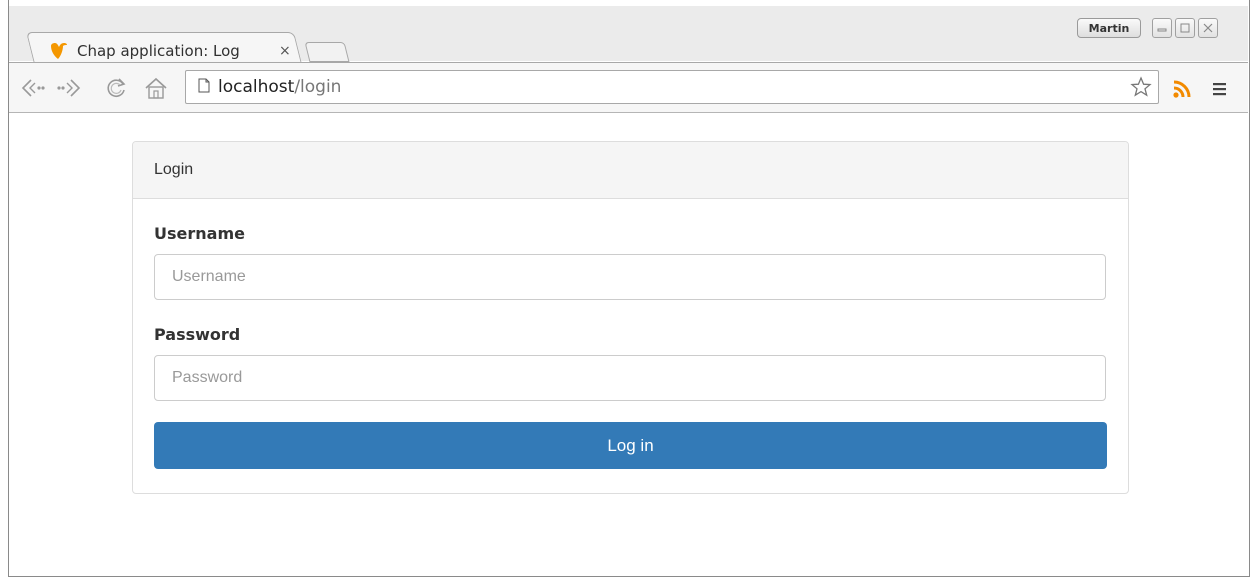  Describe the element at coordinates (327, 52) in the screenshot. I see `new-tab-button` at that location.